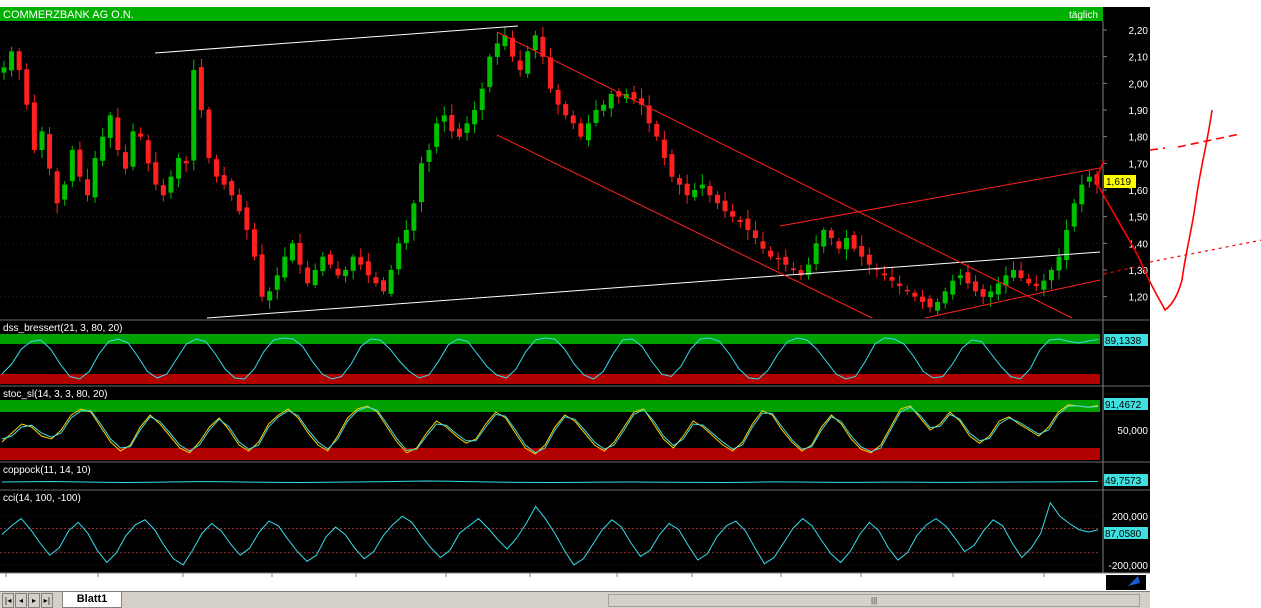 The height and width of the screenshot is (608, 1261). I want to click on scroll-arrow-icon, so click(1126, 582).